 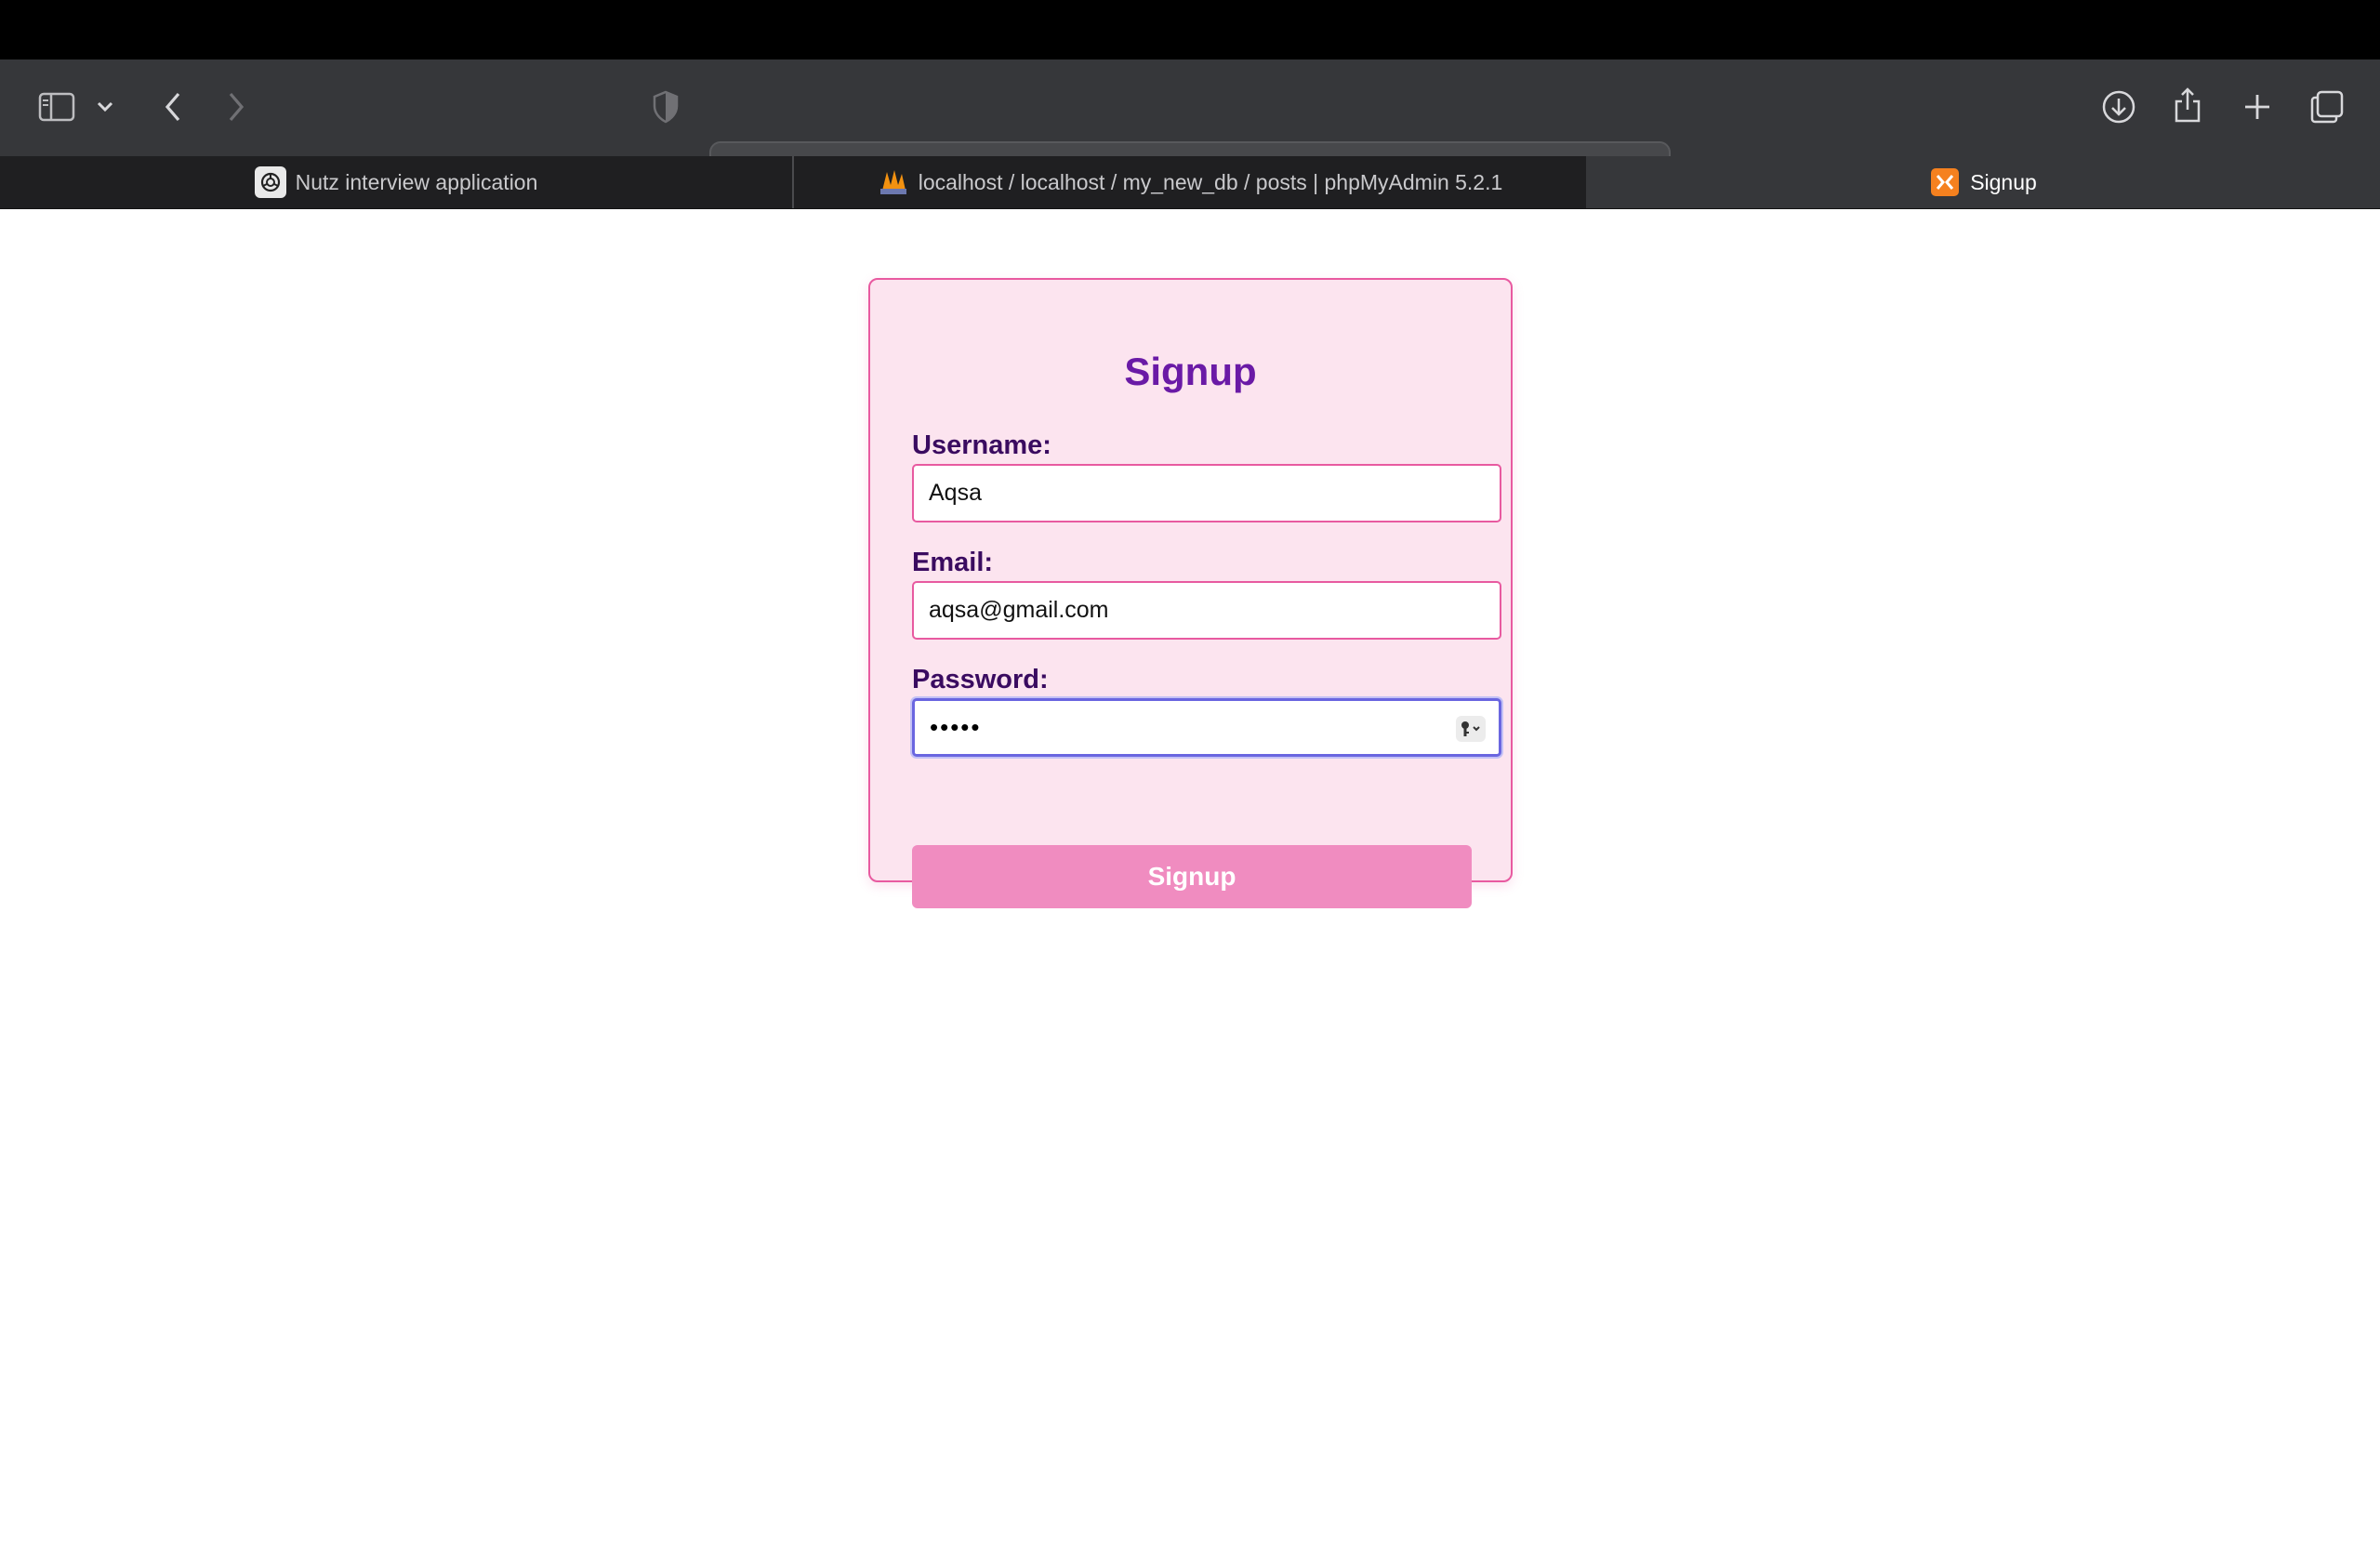 What do you see at coordinates (1206, 610) in the screenshot?
I see `email-field: aqsa@gmail.com` at bounding box center [1206, 610].